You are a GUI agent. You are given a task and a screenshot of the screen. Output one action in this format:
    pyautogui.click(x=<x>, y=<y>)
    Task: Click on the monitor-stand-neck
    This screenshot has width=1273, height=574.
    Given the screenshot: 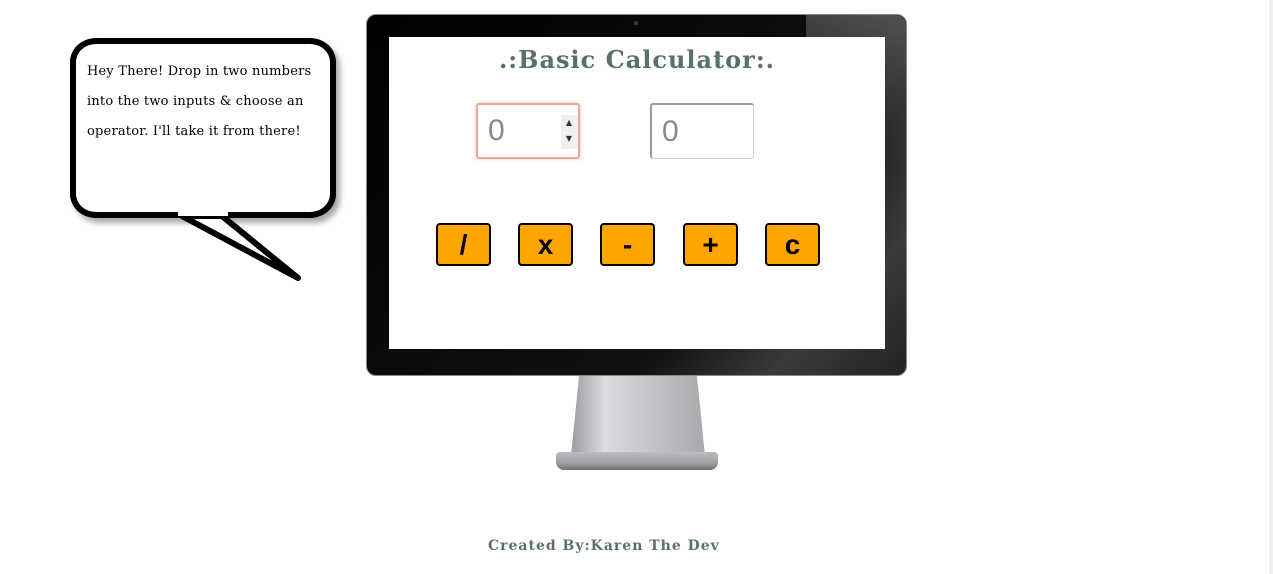 What is the action you would take?
    pyautogui.click(x=638, y=416)
    